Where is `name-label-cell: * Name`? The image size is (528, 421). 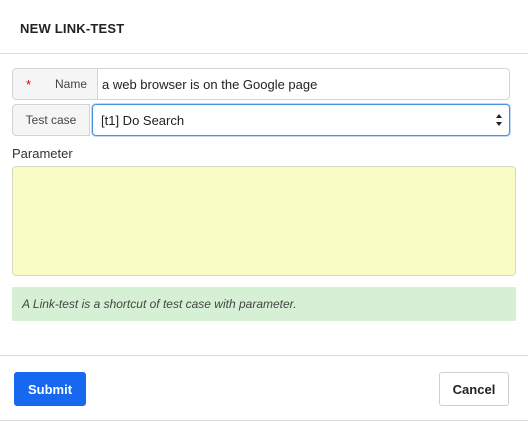 name-label-cell: * Name is located at coordinates (55, 84).